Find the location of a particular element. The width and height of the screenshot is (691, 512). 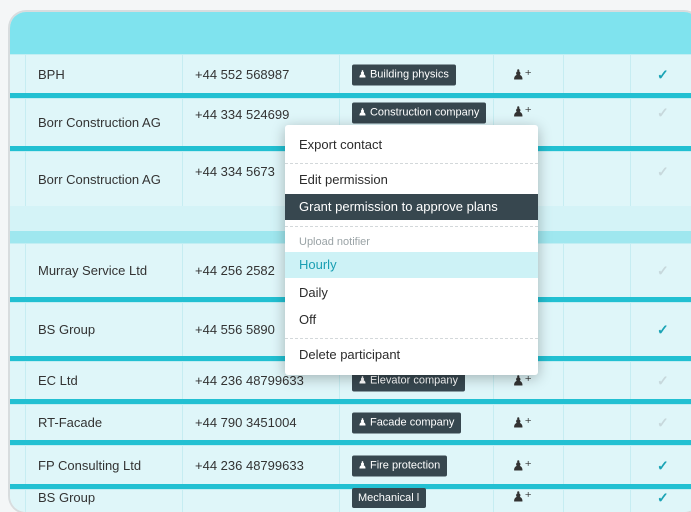

role-tag: ♟ Construction company is located at coordinates (419, 113).